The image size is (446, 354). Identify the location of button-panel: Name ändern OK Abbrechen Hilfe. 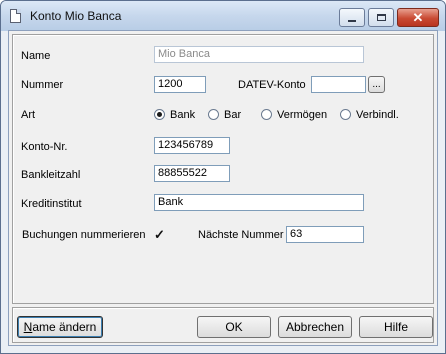
(223, 325).